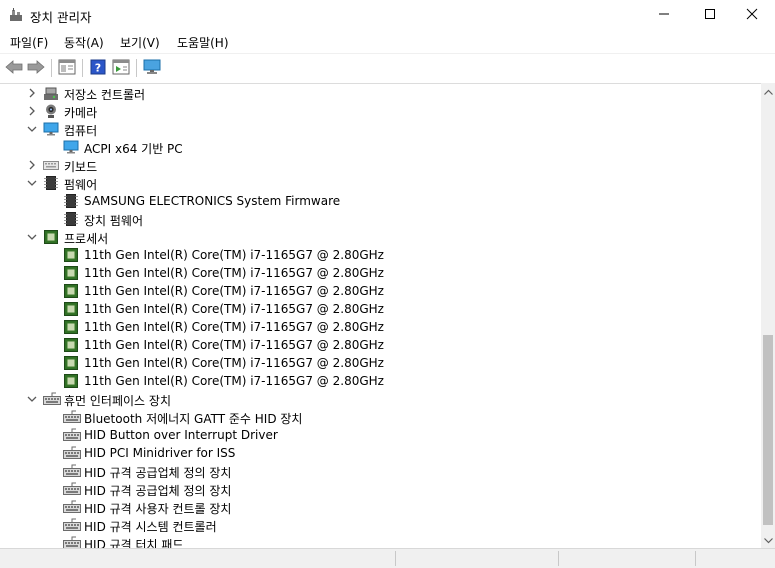  I want to click on help-icon: ?, so click(98, 68).